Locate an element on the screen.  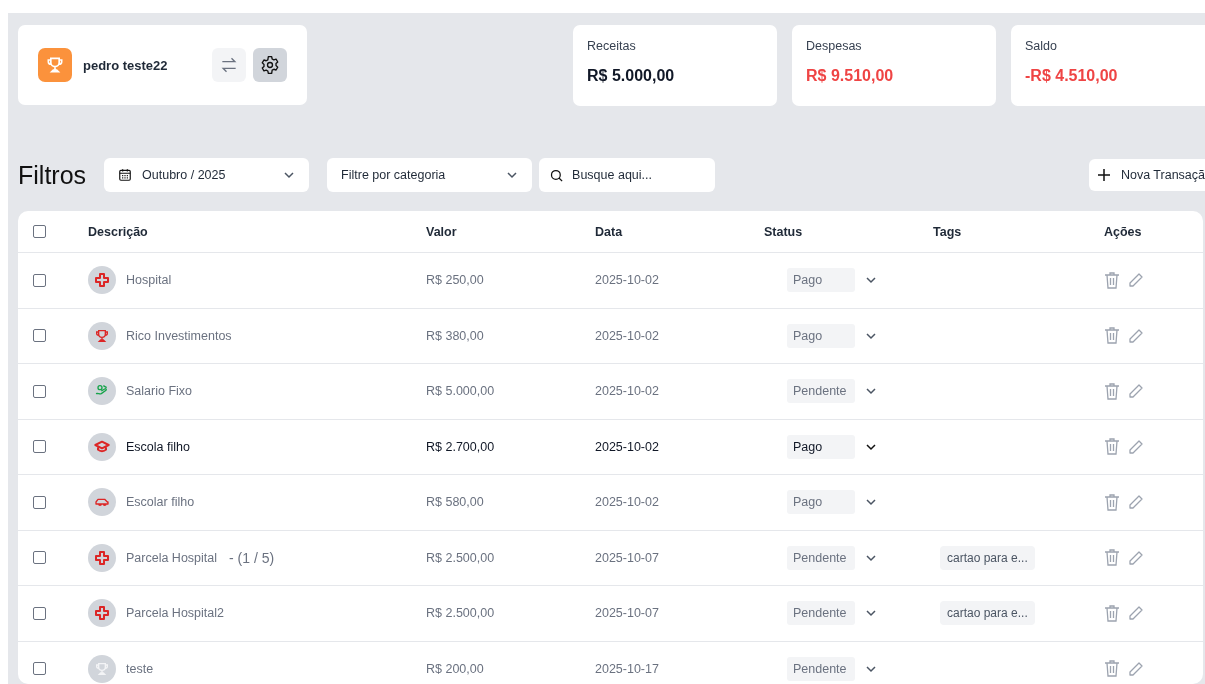
car-icon is located at coordinates (102, 502).